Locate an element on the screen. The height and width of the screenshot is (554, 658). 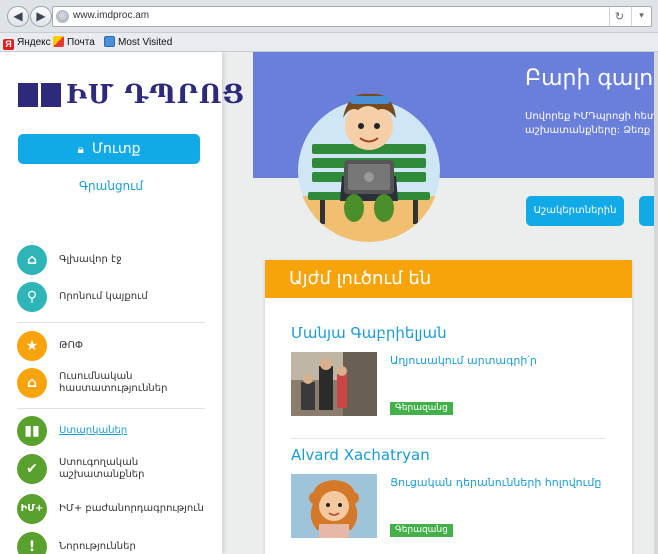
nav-item-institutions: ⌂ Ուսումնական հաստատություններ is located at coordinates (112, 383).